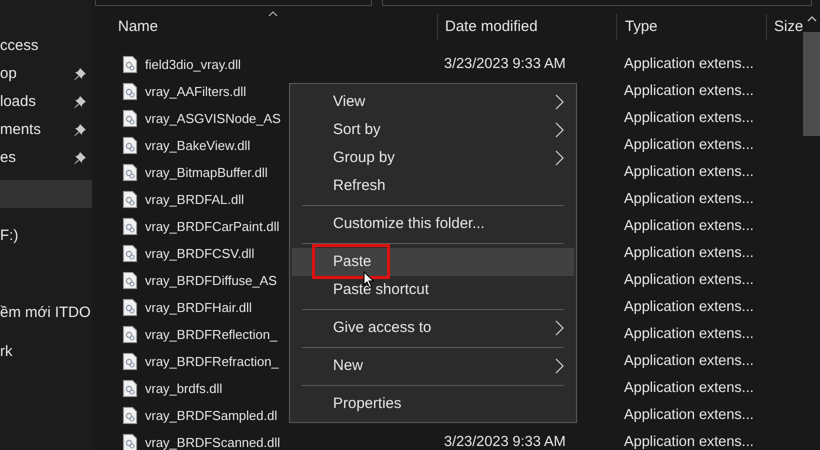 This screenshot has height=450, width=820. I want to click on scrollbar-thumb, so click(811, 84).